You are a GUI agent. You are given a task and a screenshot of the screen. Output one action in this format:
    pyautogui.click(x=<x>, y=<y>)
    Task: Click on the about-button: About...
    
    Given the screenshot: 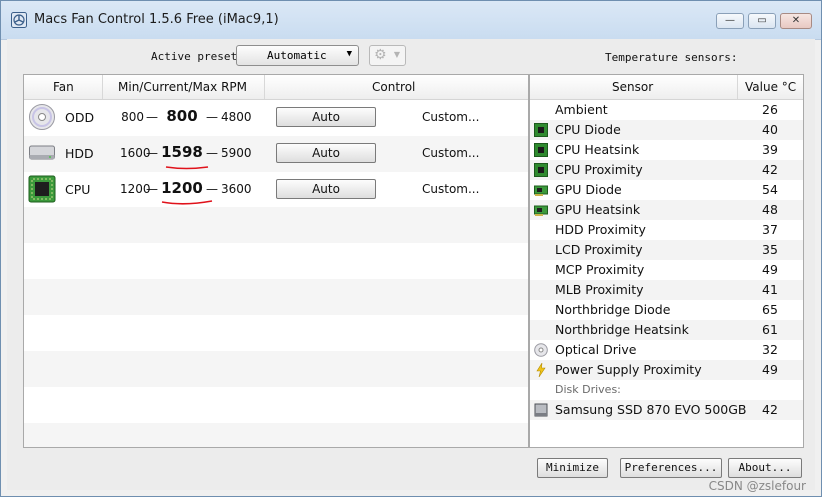 What is the action you would take?
    pyautogui.click(x=765, y=468)
    